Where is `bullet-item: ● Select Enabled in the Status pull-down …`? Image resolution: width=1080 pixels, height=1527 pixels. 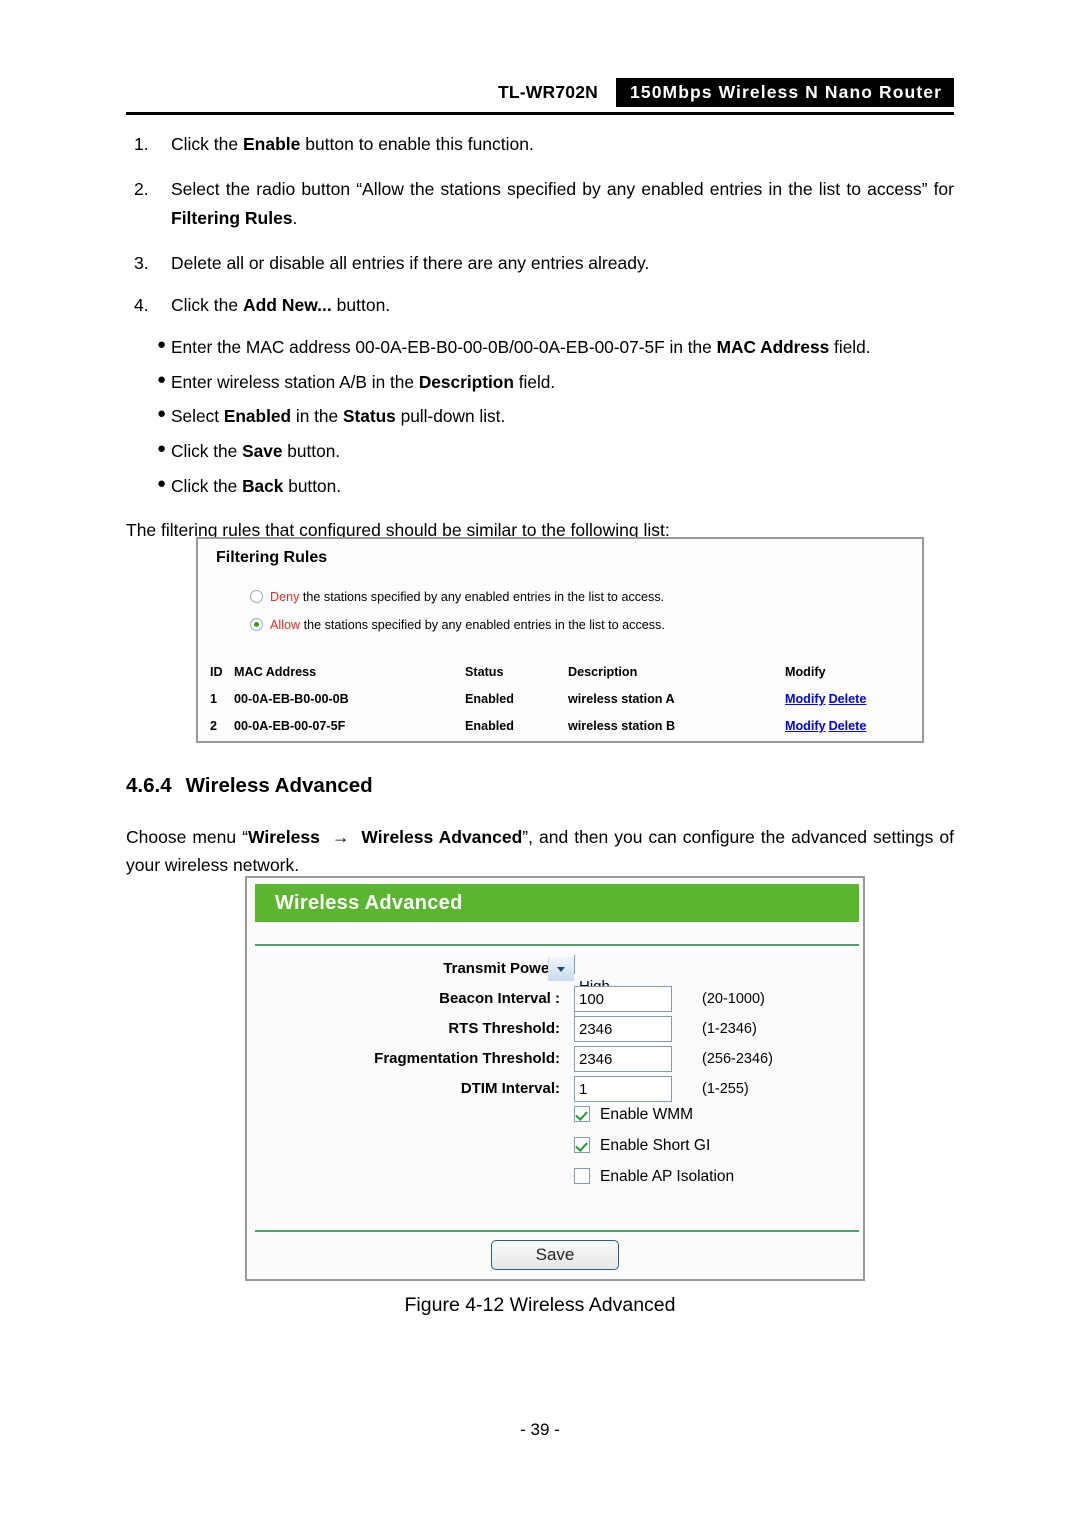
bullet-item: ● Select Enabled in the Status pull-down … is located at coordinates (540, 416).